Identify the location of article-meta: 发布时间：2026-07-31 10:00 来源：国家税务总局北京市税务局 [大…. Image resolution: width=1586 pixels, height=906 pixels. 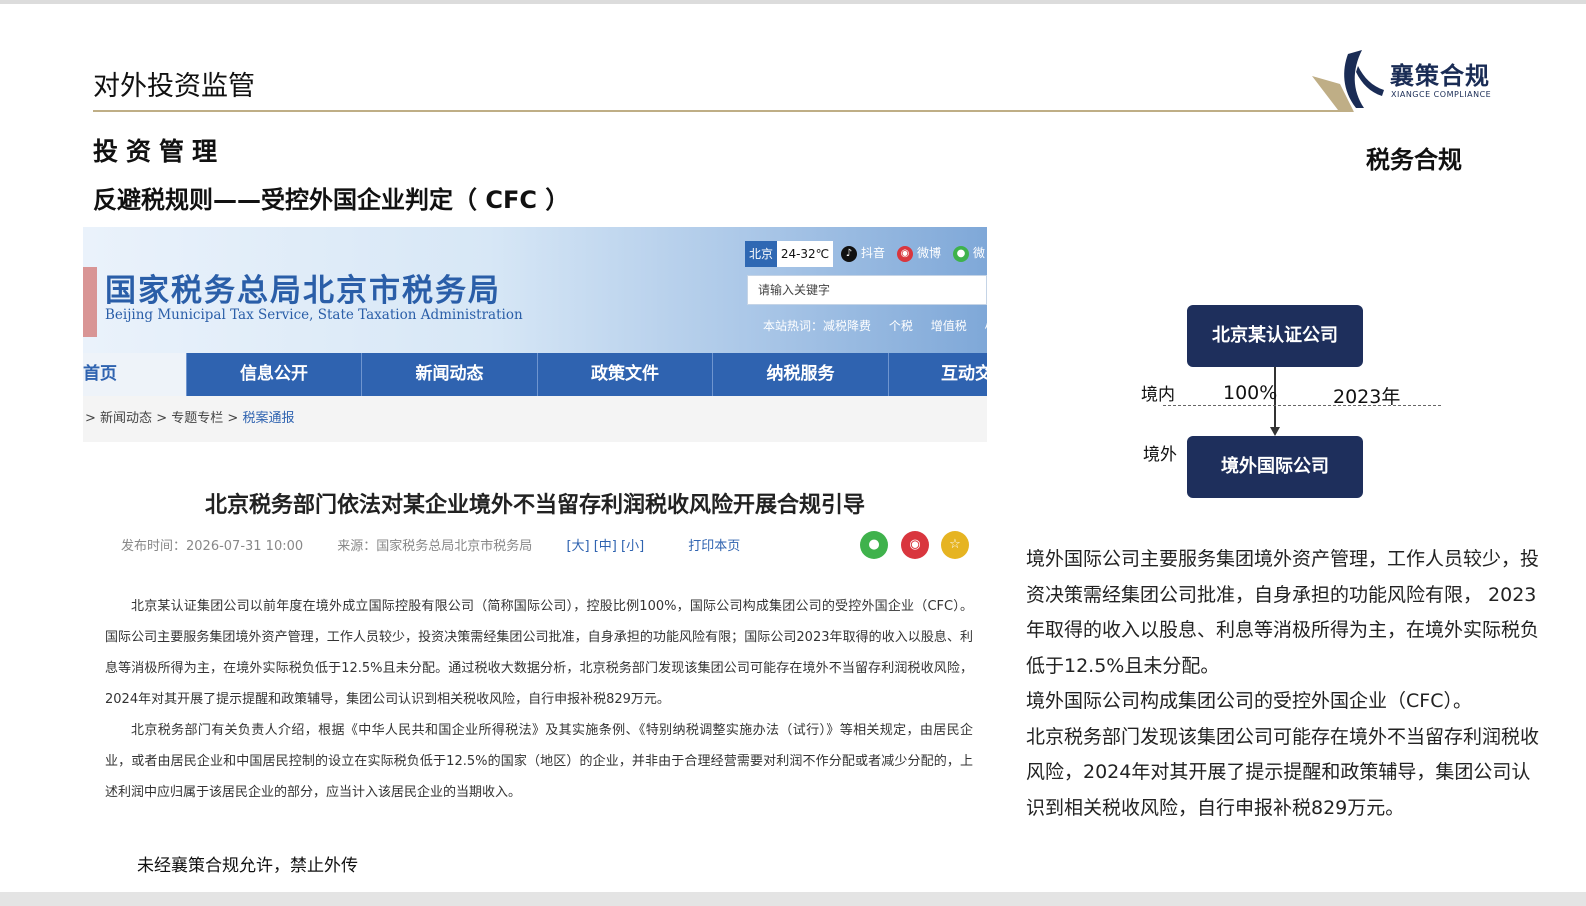
(430, 544).